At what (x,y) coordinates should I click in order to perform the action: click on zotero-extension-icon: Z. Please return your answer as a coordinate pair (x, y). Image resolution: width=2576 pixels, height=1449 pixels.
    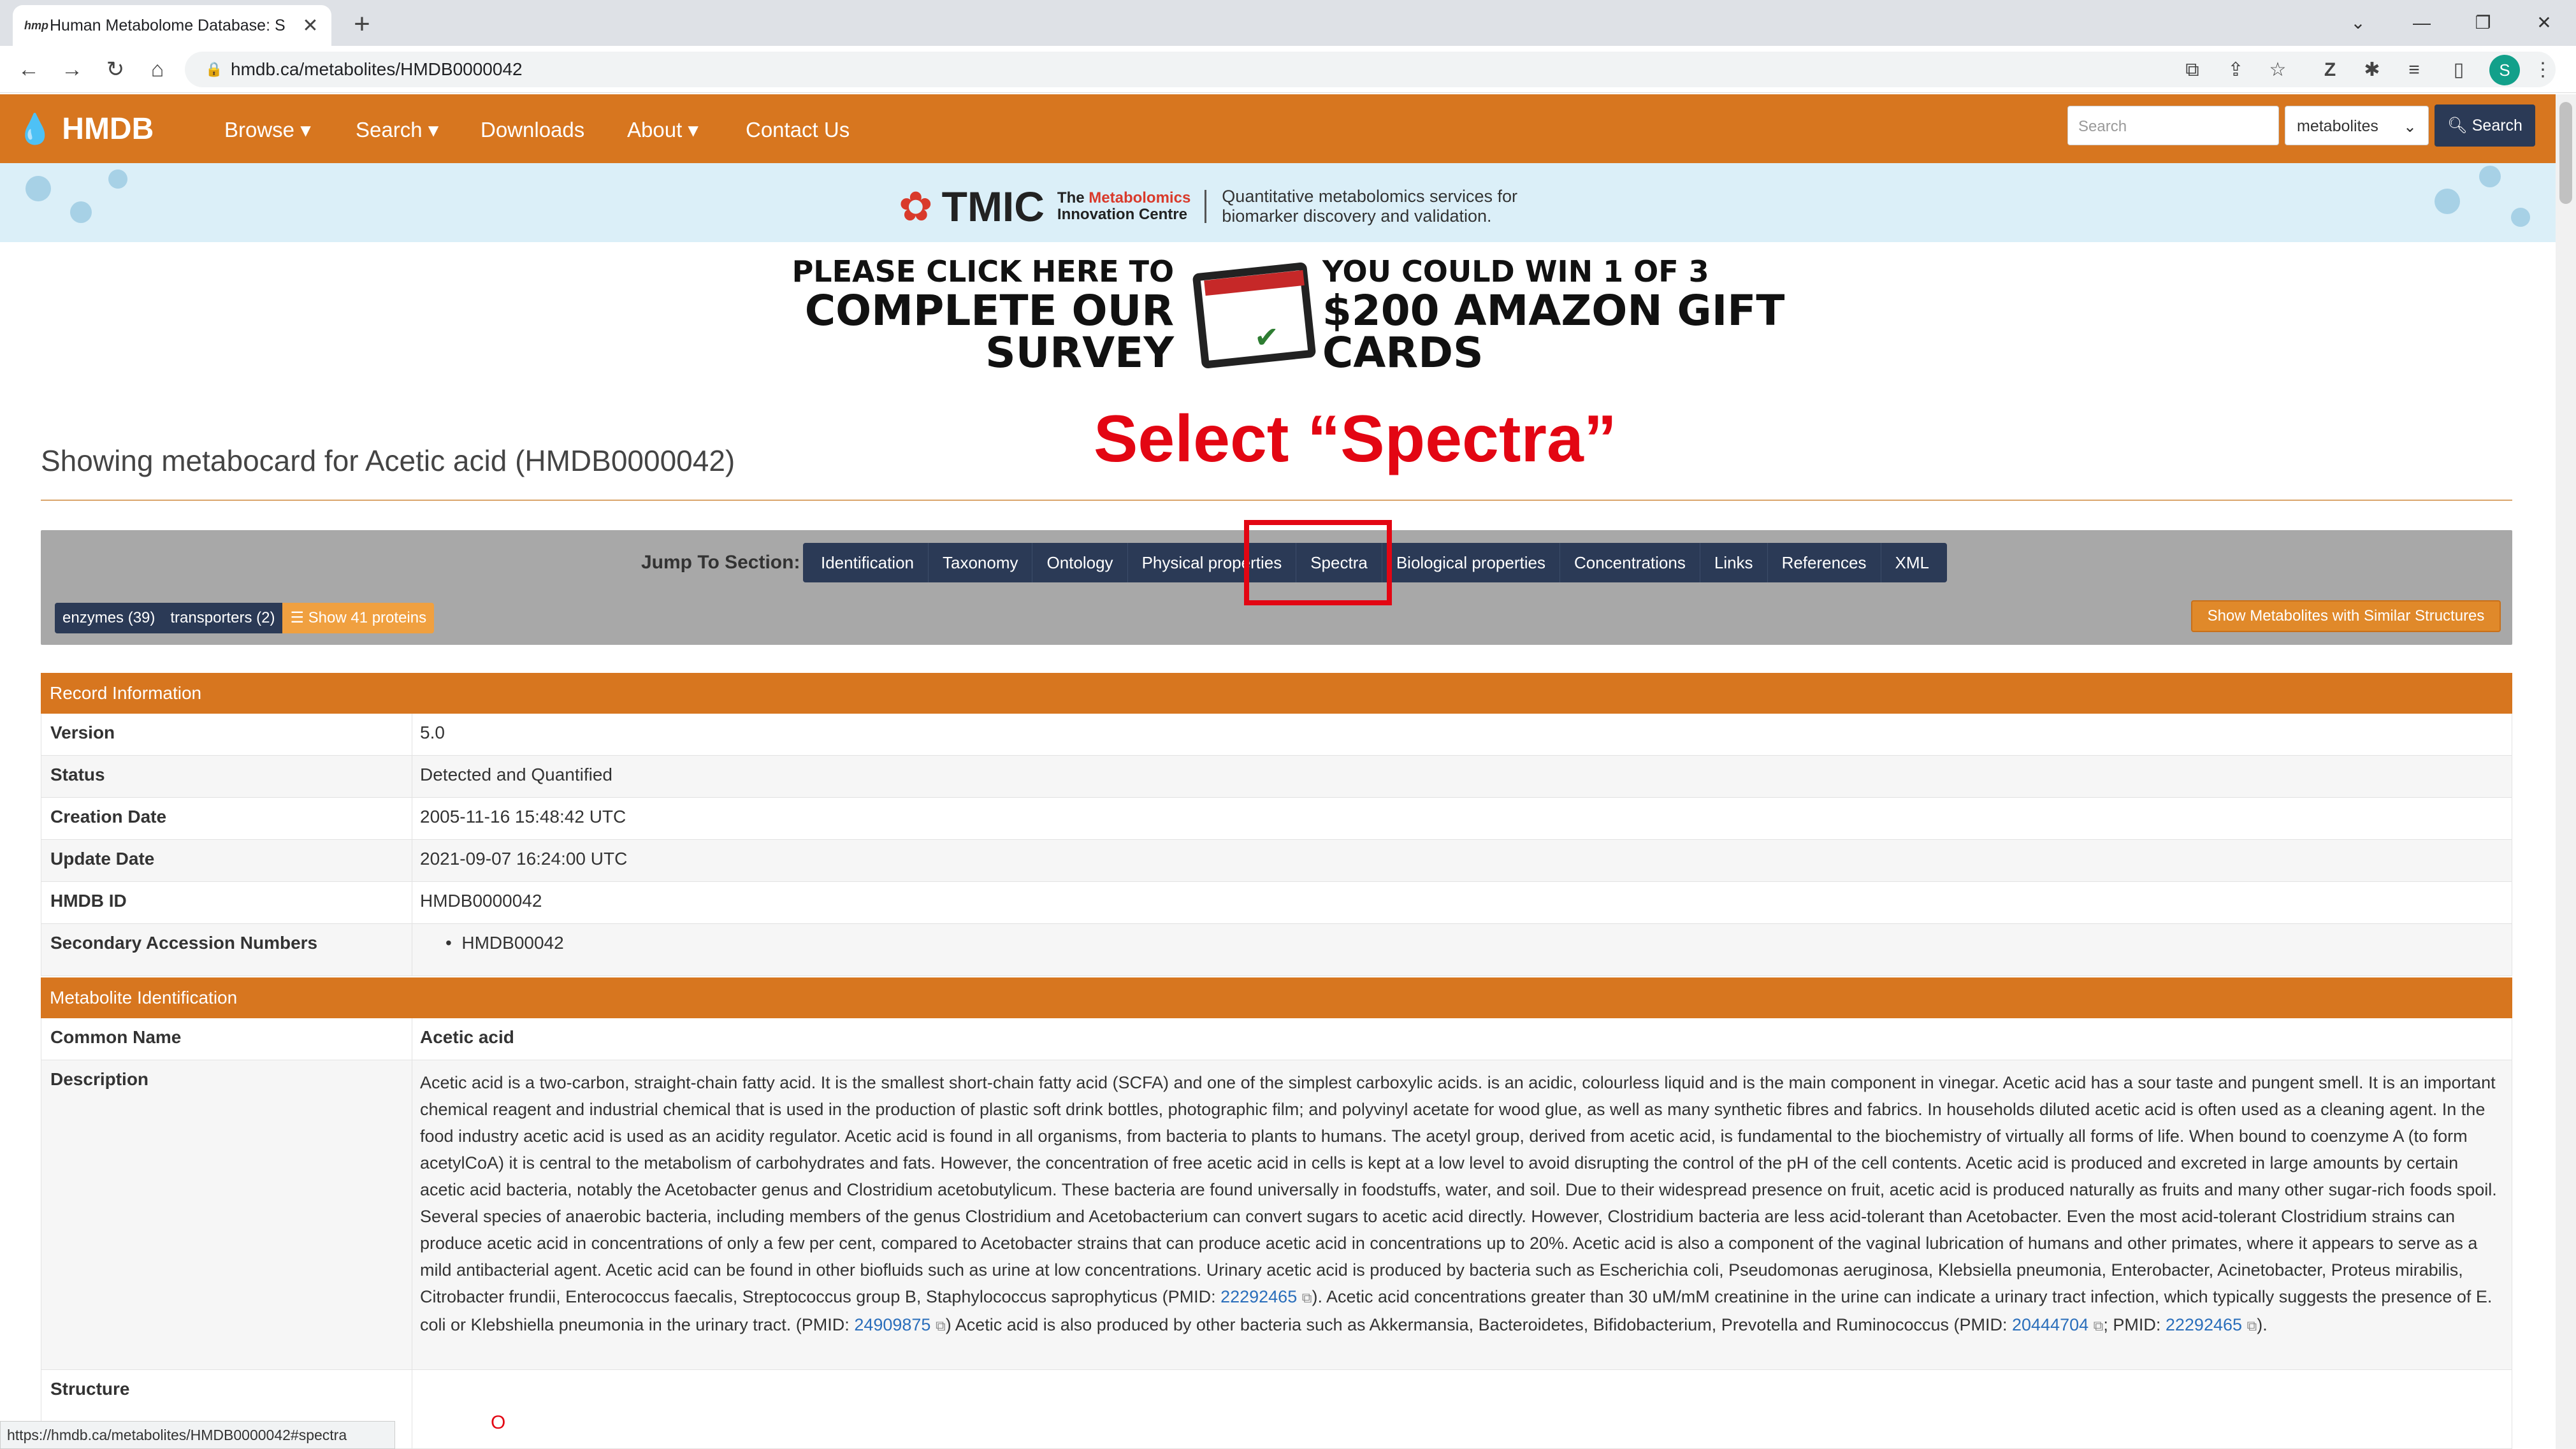
    Looking at the image, I should click on (2330, 70).